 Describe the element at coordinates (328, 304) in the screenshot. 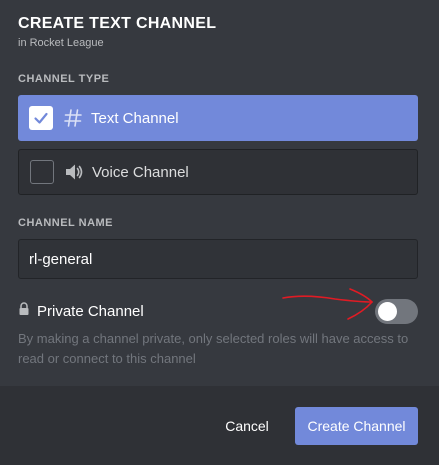

I see `red-arrow-annotation` at that location.